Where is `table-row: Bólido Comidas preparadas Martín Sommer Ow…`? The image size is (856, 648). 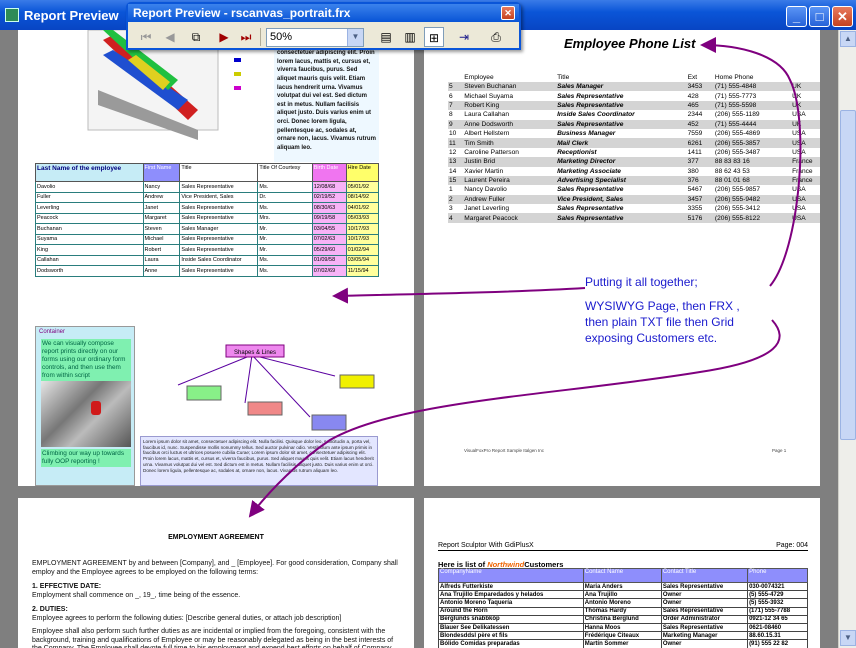 table-row: Bólido Comidas preparadas Martín Sommer Ow… is located at coordinates (623, 643).